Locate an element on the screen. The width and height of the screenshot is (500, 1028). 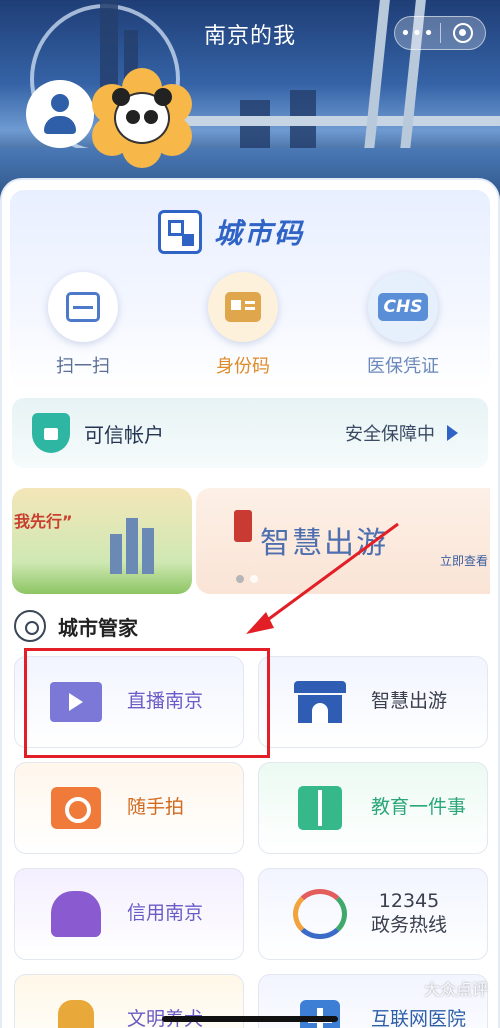
service-smart-travel: 智慧出游 is located at coordinates (373, 702).